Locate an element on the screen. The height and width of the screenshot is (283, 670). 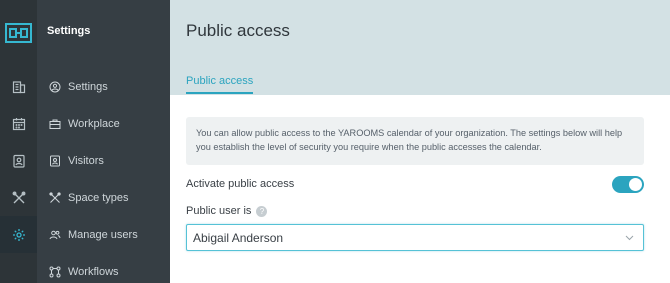
help-icon: ? is located at coordinates (262, 211).